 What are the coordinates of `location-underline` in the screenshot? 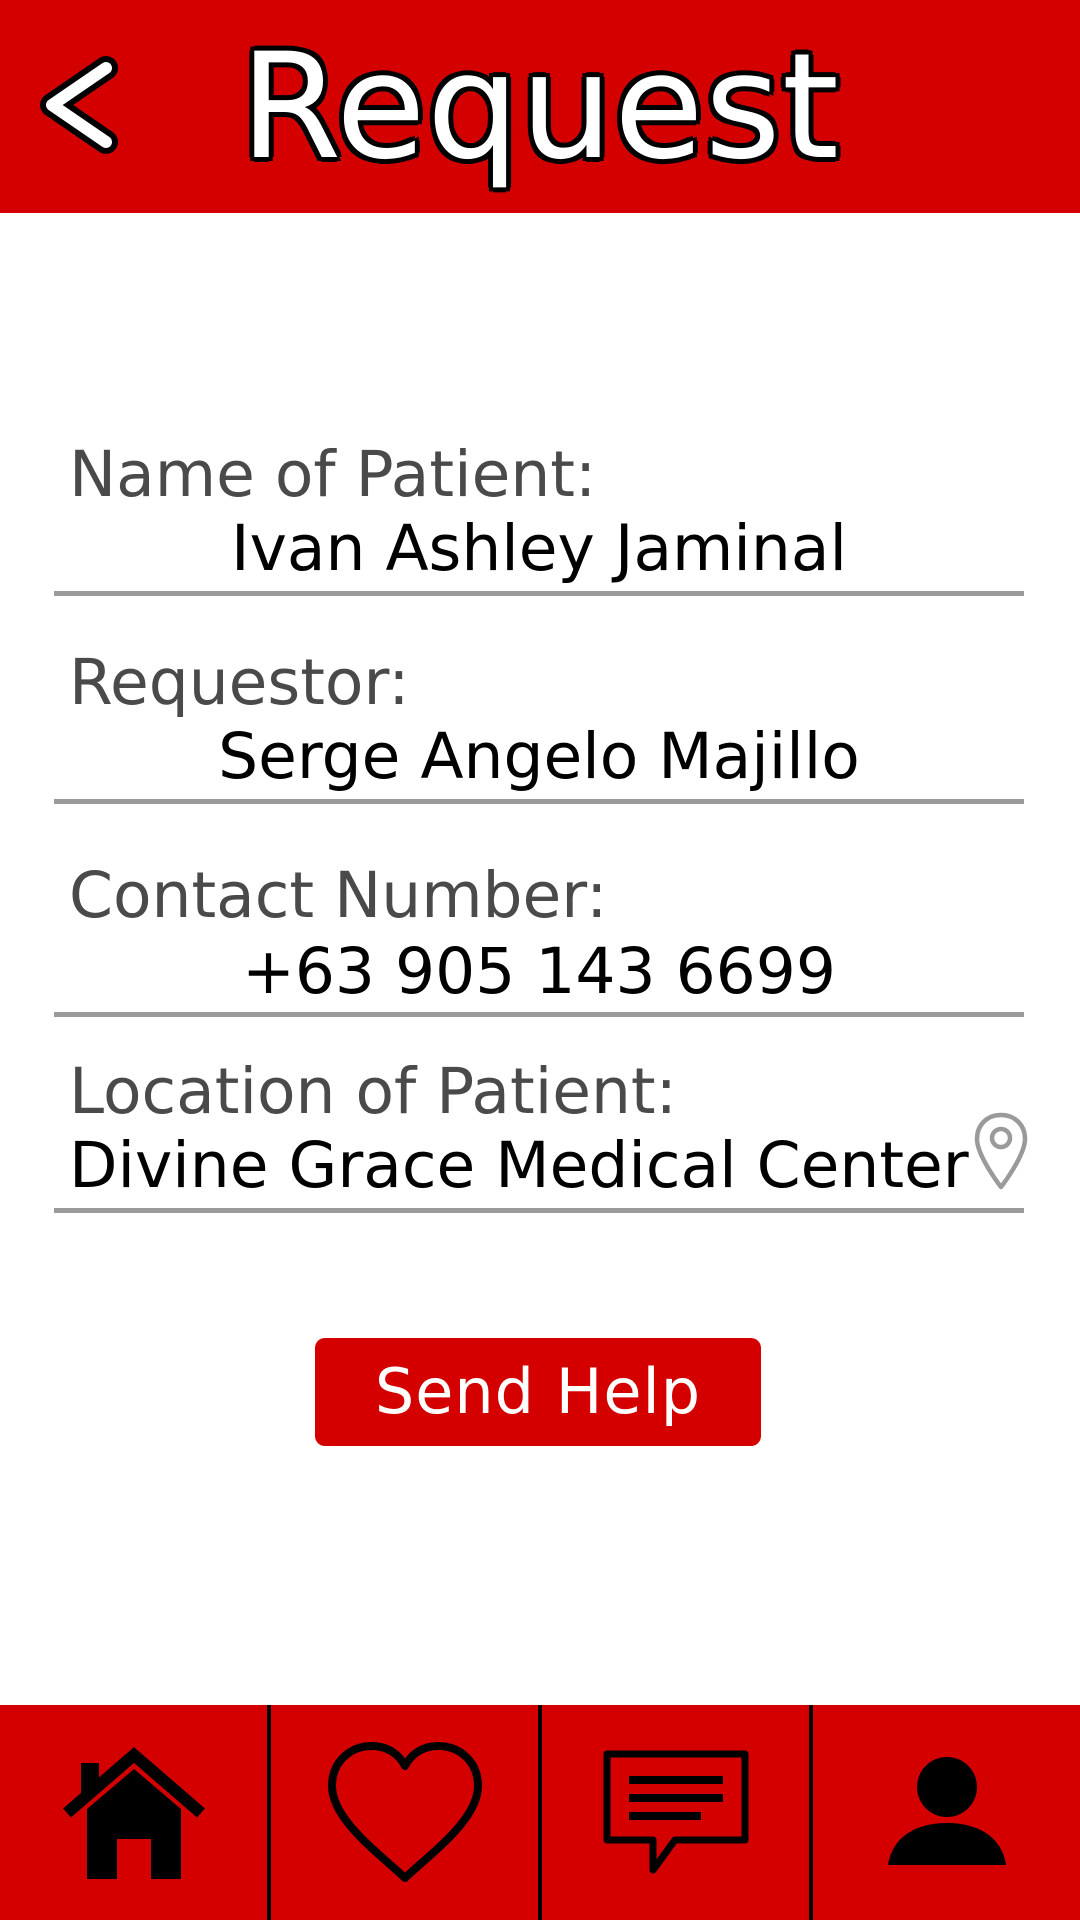 It's located at (539, 1210).